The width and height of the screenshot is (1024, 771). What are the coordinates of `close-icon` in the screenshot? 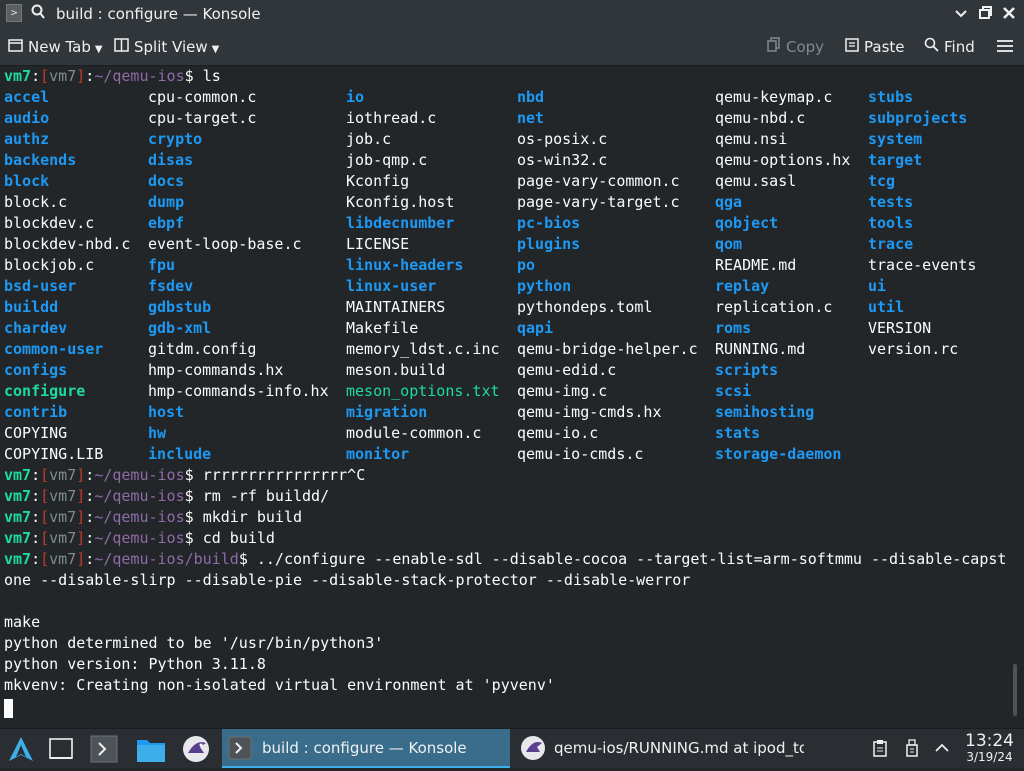 It's located at (1009, 13).